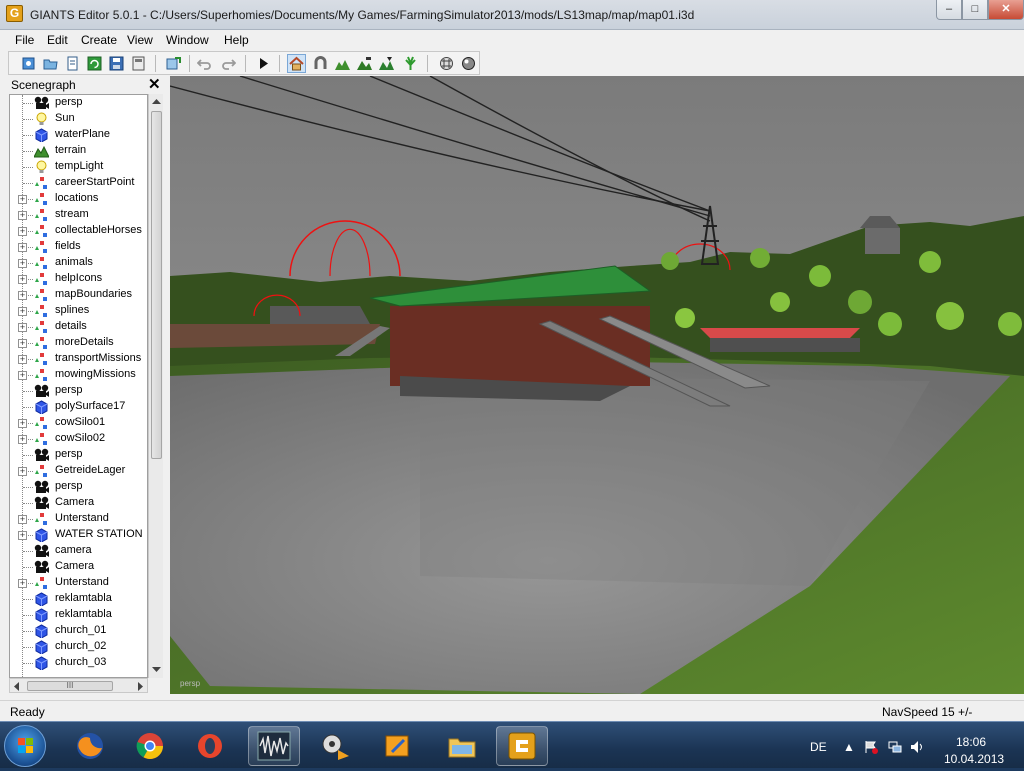 The image size is (1024, 771). What do you see at coordinates (849, 747) in the screenshot?
I see `tray-expand-icon: ▲` at bounding box center [849, 747].